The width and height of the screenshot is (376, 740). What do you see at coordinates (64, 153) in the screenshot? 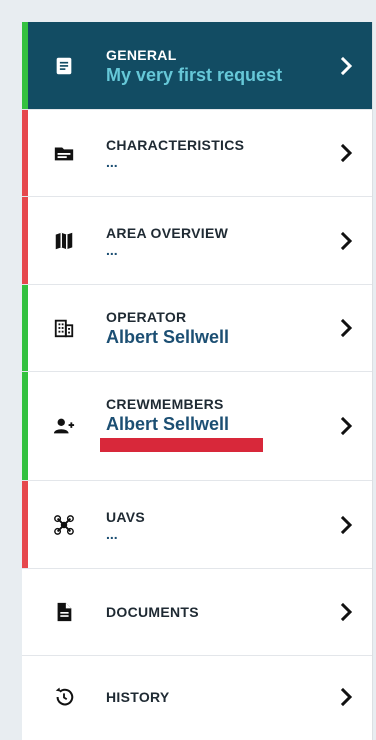
I see `card-icon` at bounding box center [64, 153].